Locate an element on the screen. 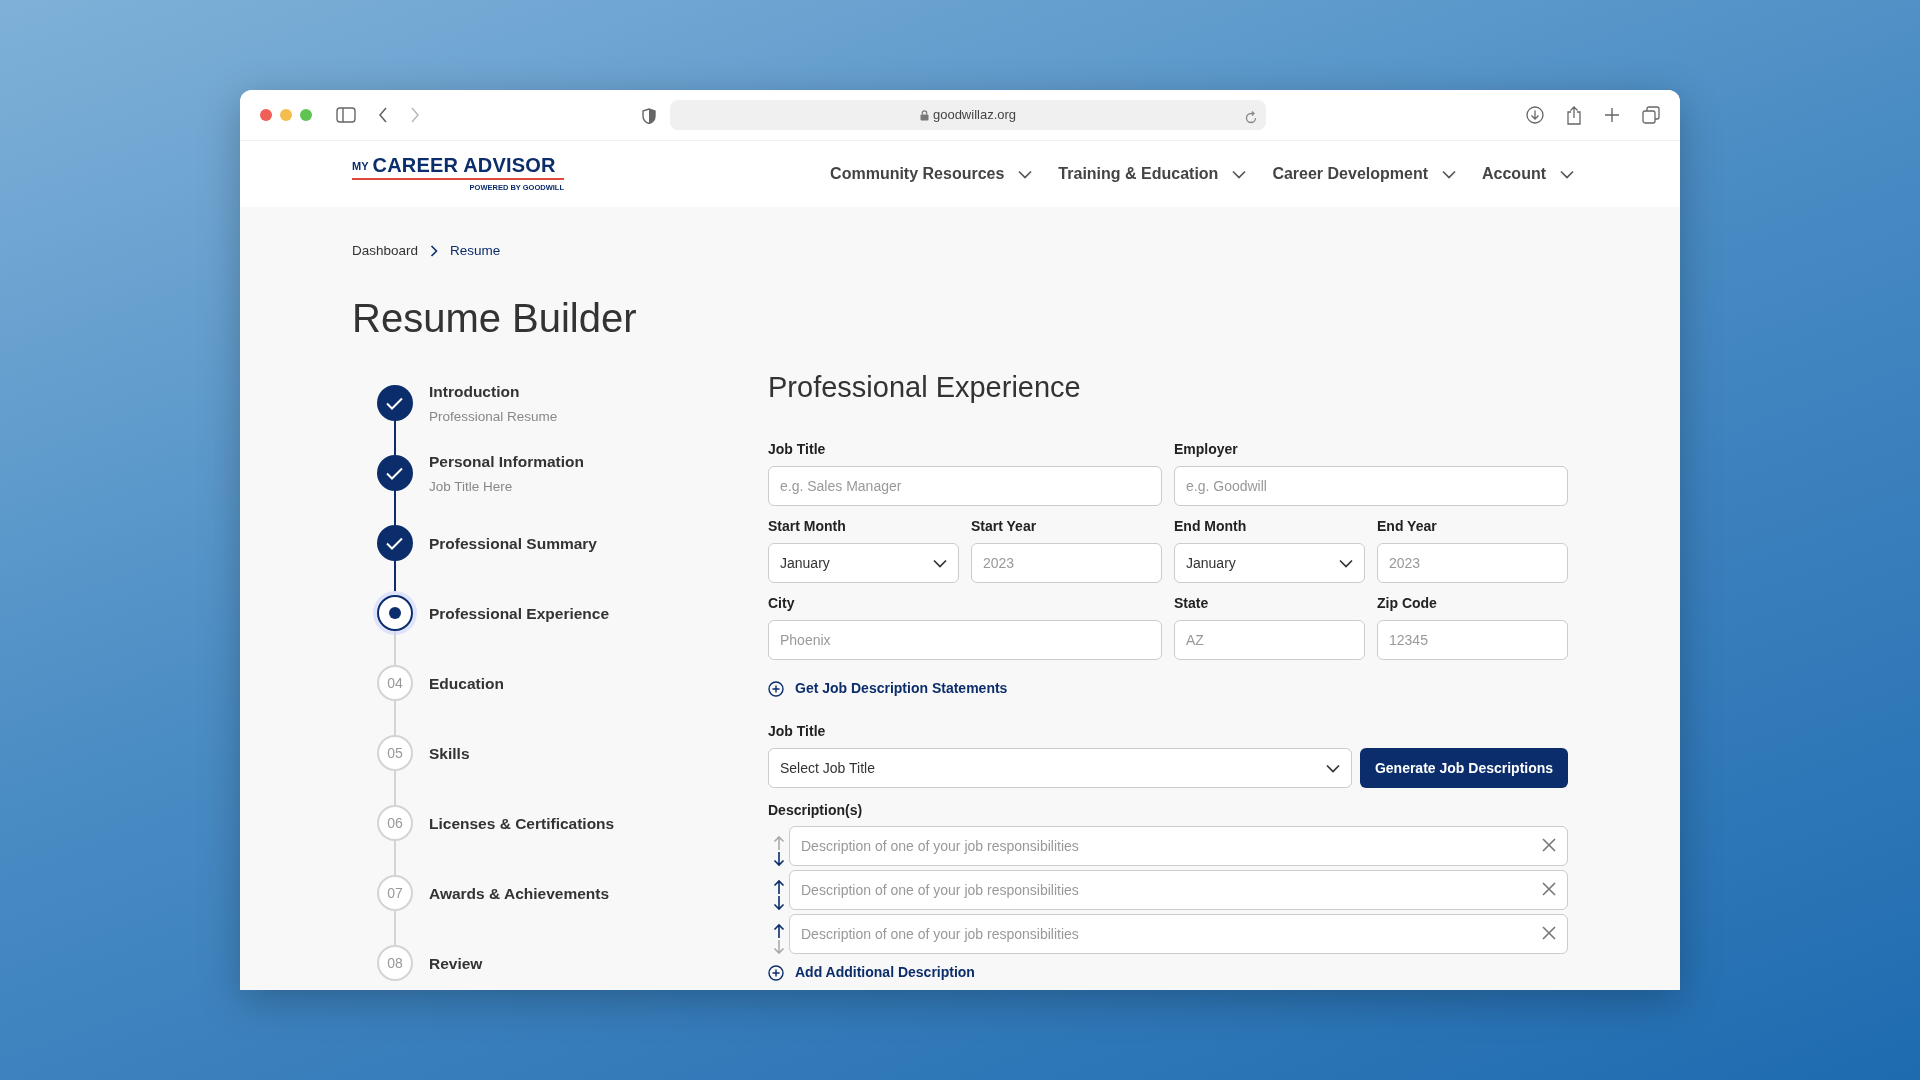  step-number: 07 is located at coordinates (395, 893).